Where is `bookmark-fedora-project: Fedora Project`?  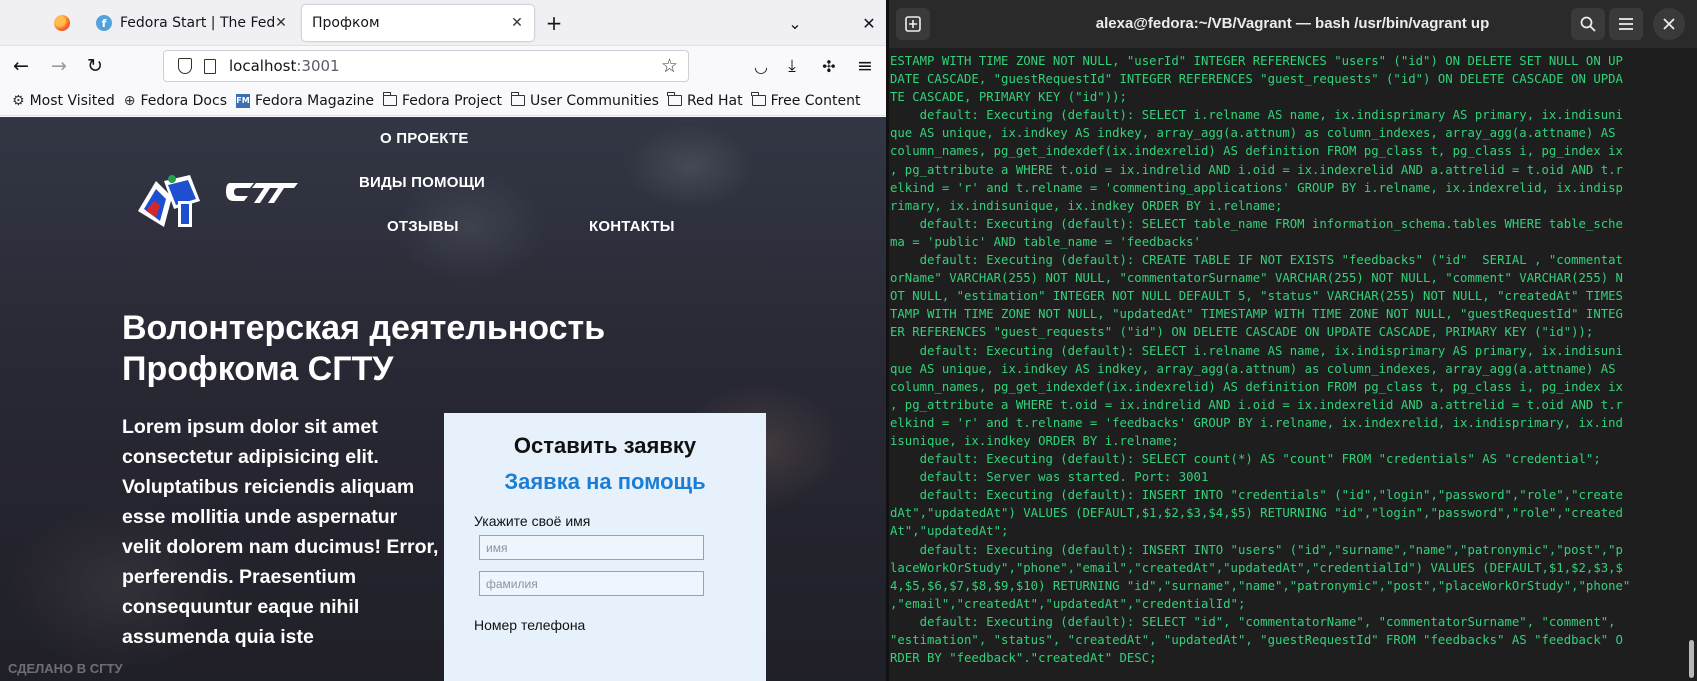
bookmark-fedora-project: Fedora Project is located at coordinates (442, 100).